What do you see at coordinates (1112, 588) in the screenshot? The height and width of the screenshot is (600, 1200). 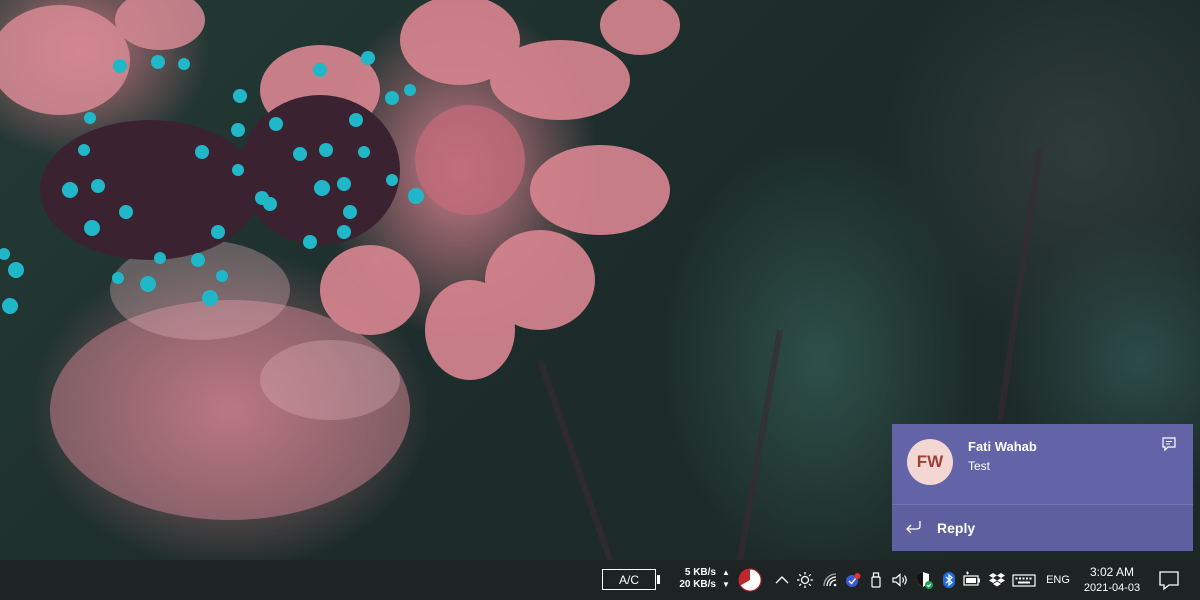 I see `clock-date: 2021-04-03` at bounding box center [1112, 588].